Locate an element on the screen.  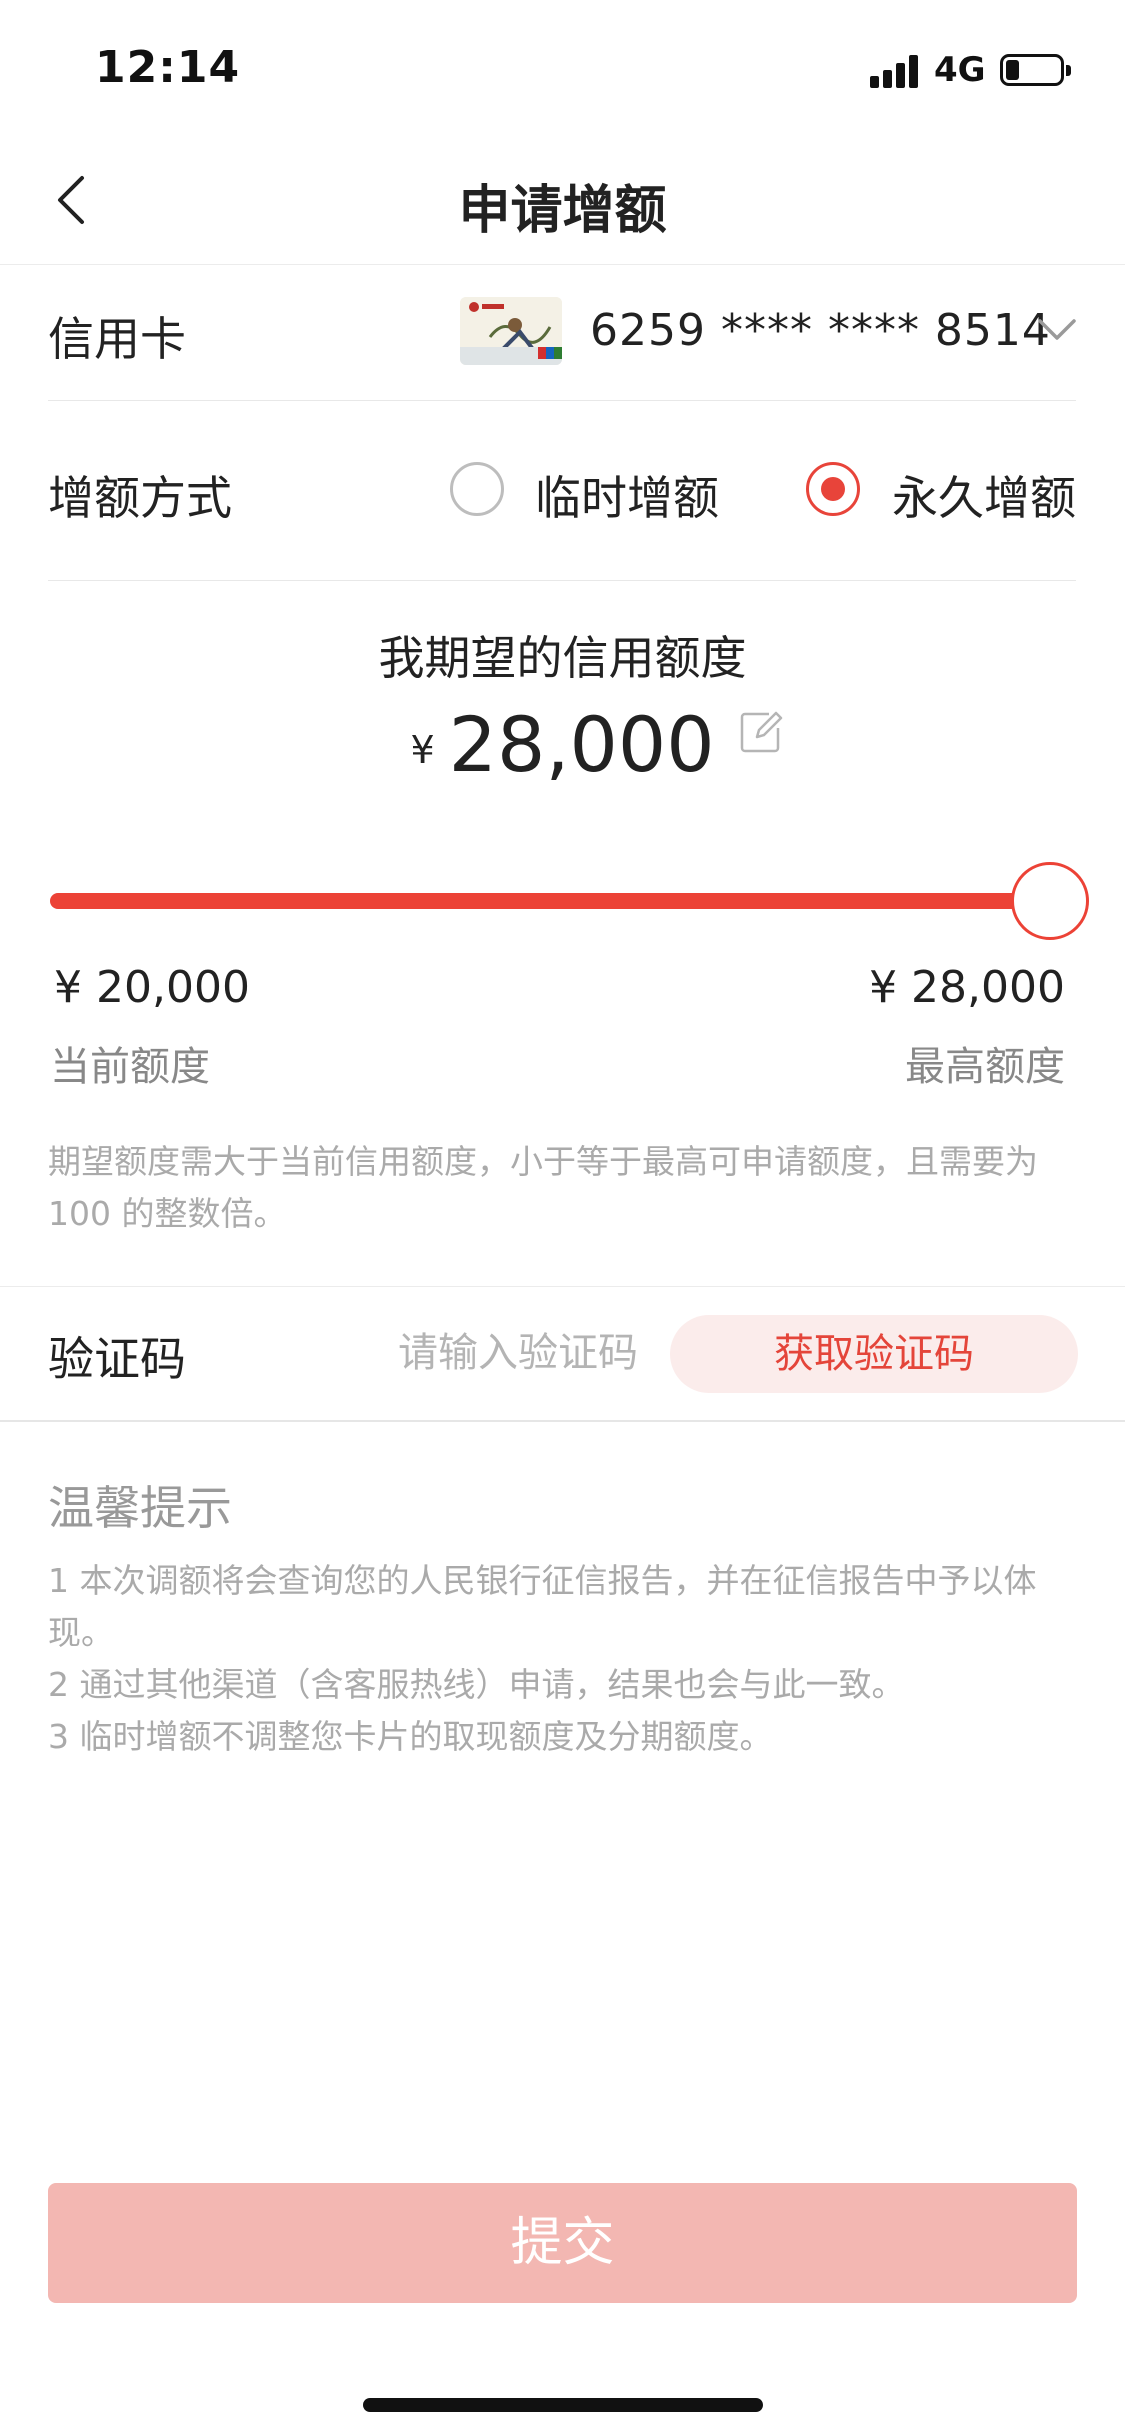
verify-row: 验证码 获取验证码 is located at coordinates (563, 1354).